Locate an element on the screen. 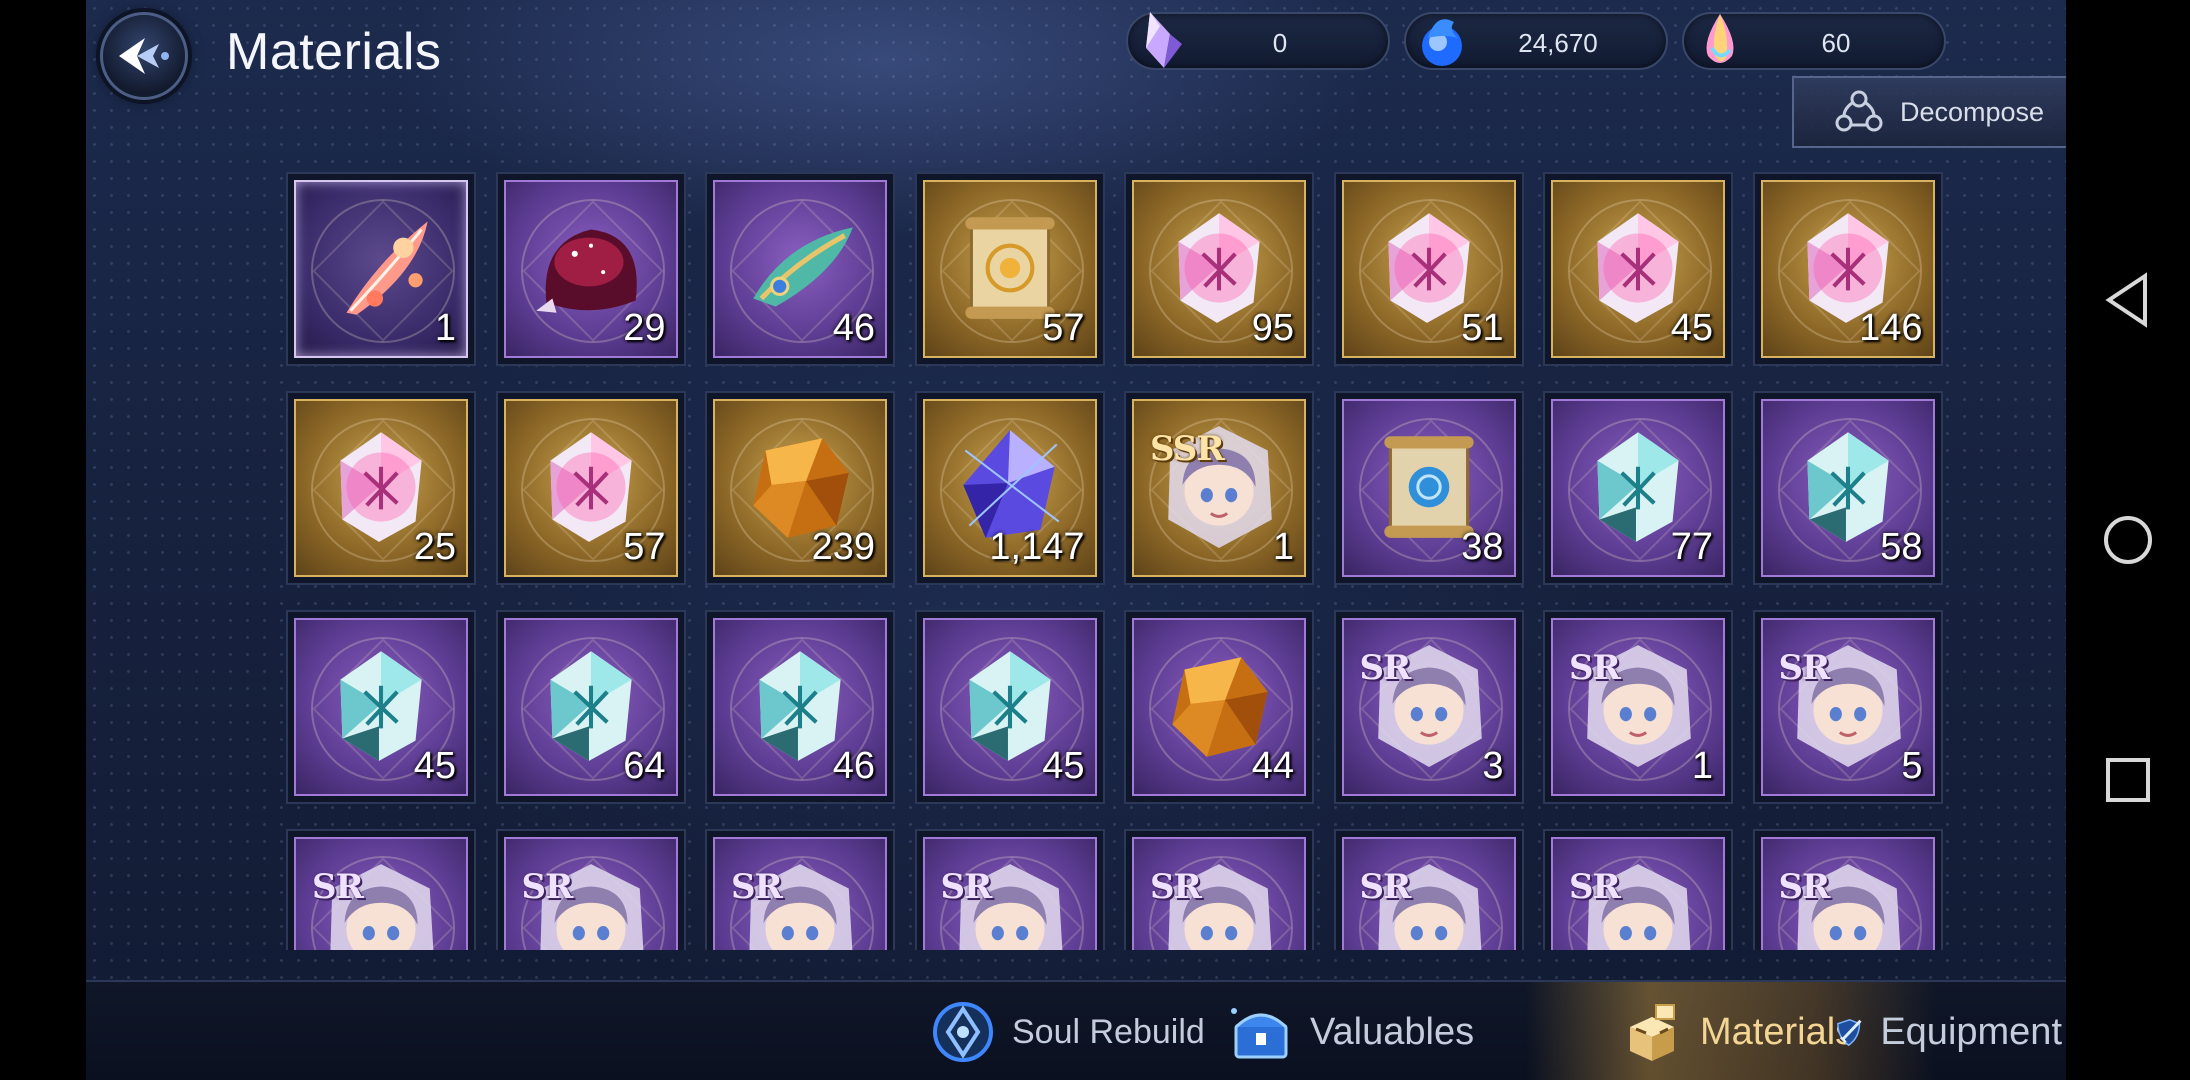  item-slot: 1 is located at coordinates (381, 269).